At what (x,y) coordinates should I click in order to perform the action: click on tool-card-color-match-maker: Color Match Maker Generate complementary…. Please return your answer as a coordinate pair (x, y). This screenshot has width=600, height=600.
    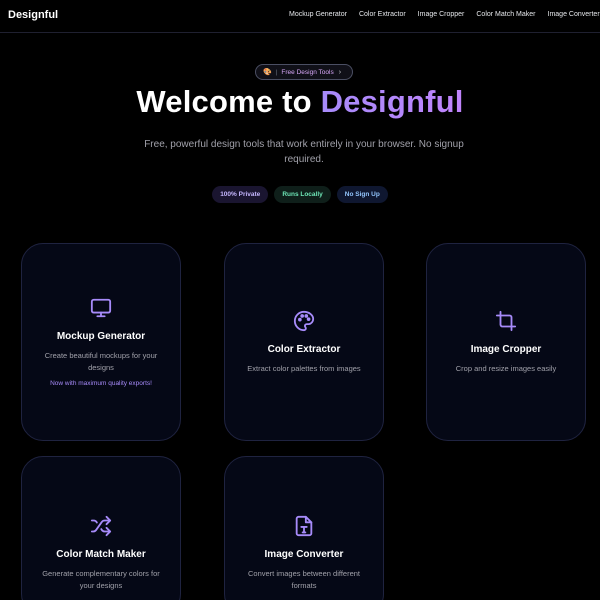
    Looking at the image, I should click on (101, 528).